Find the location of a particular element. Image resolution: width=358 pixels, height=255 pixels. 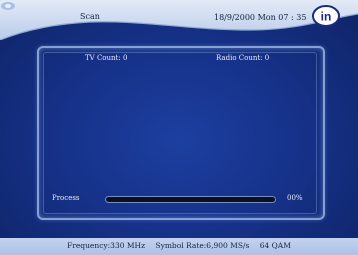

frequency-text: Frequency:330 MHz is located at coordinates (106, 245).